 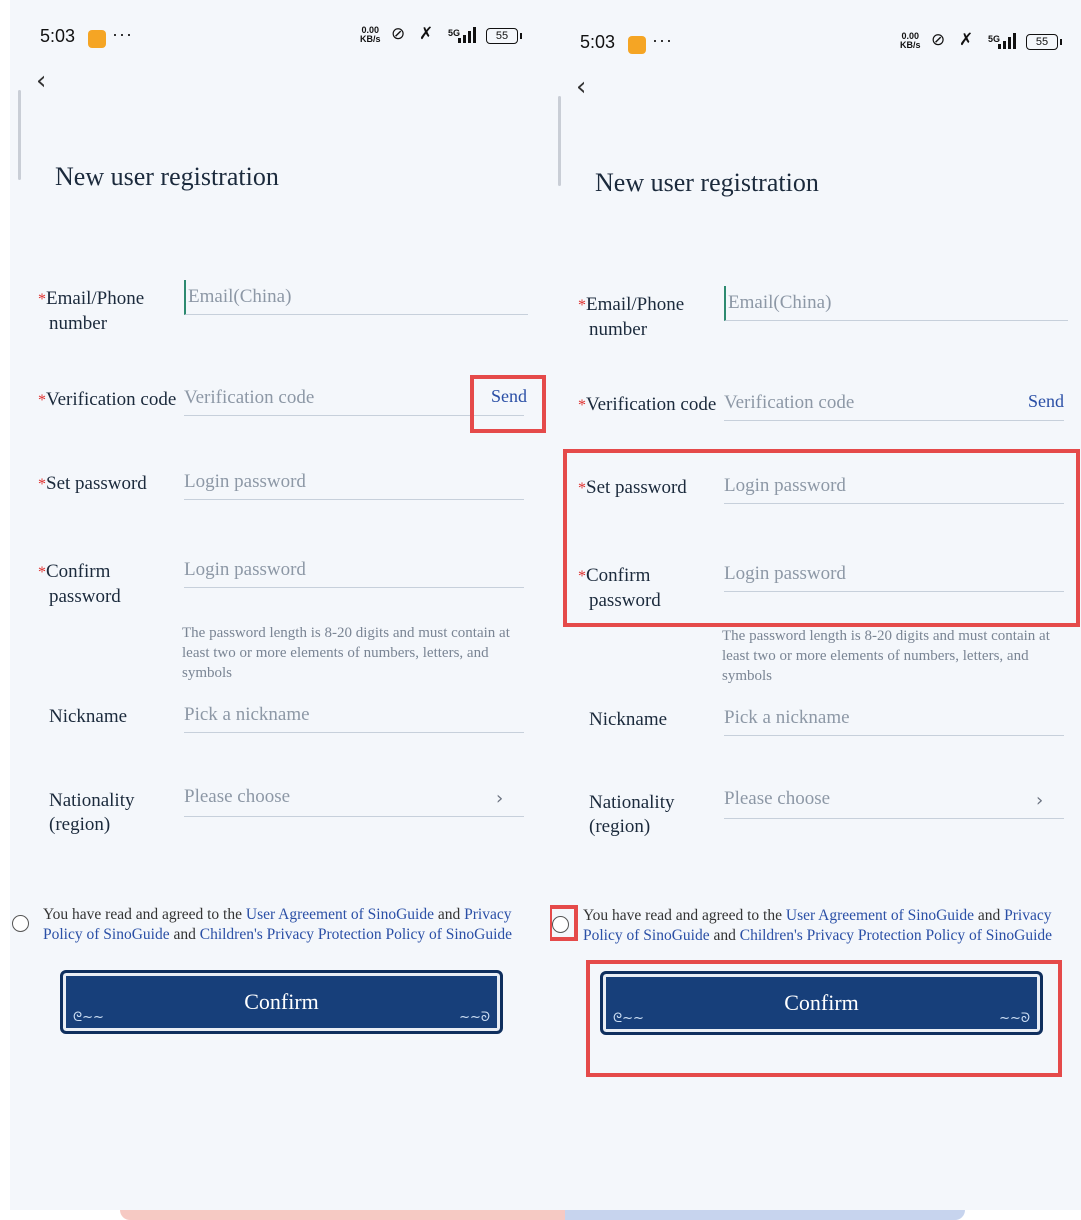 I want to click on bottom-tint-right, so click(x=765, y=1215).